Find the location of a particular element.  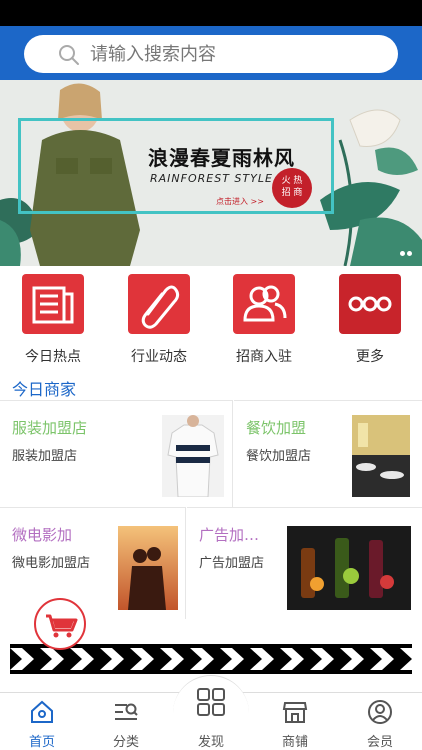

search-input is located at coordinates (235, 54).